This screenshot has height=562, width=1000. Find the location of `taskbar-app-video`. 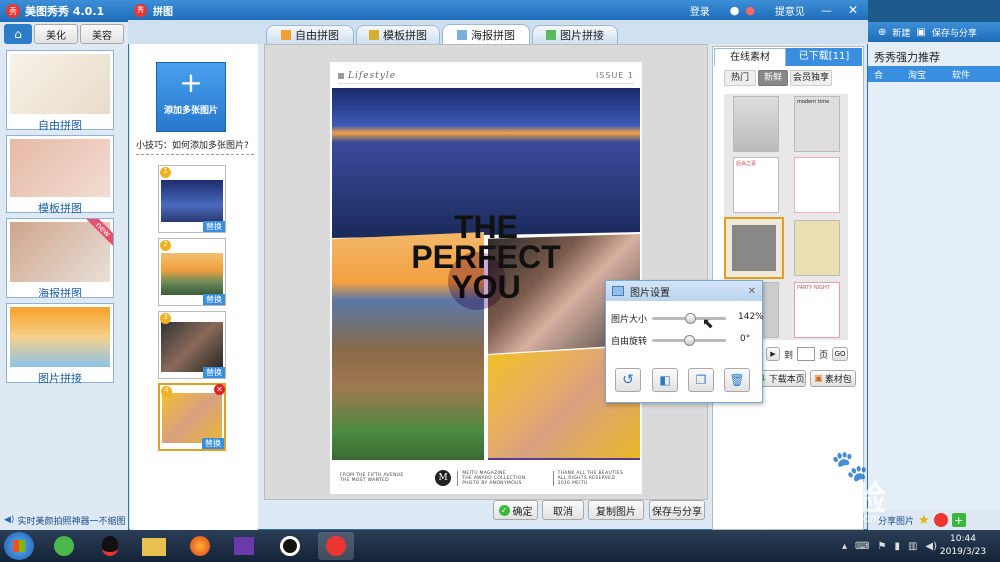

taskbar-app-video is located at coordinates (244, 546).